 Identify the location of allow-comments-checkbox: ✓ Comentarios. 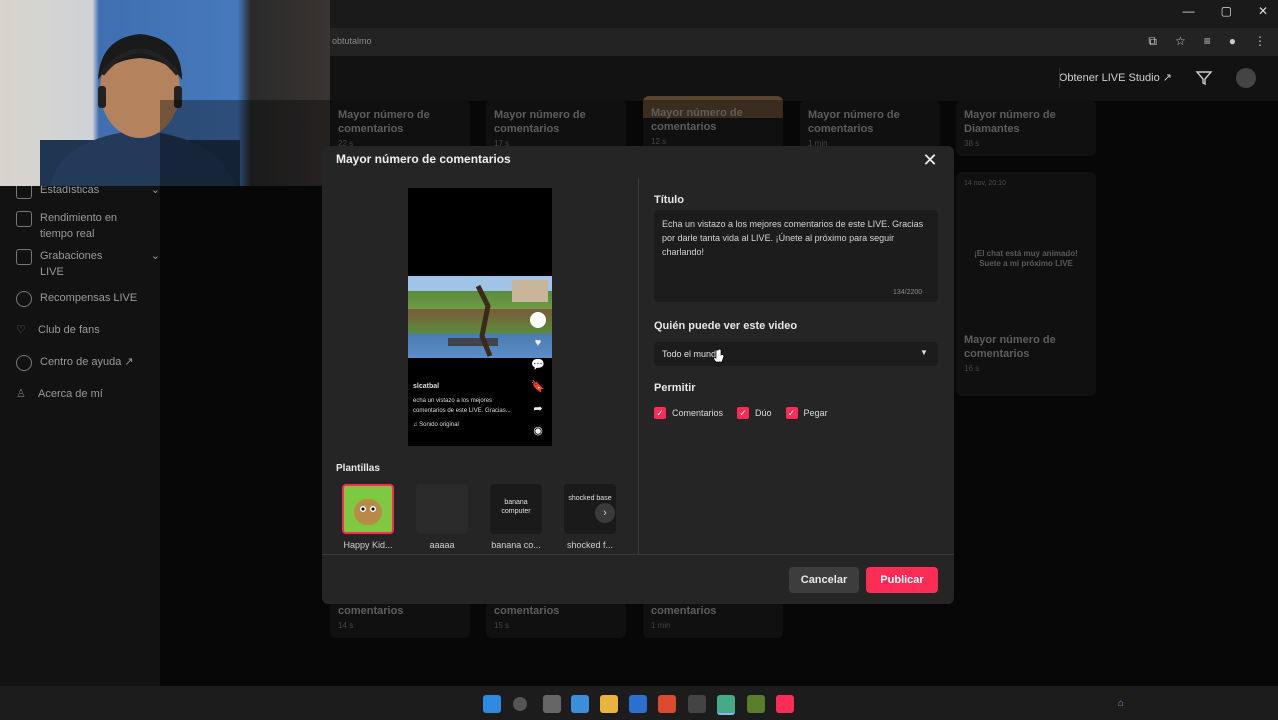
(688, 413).